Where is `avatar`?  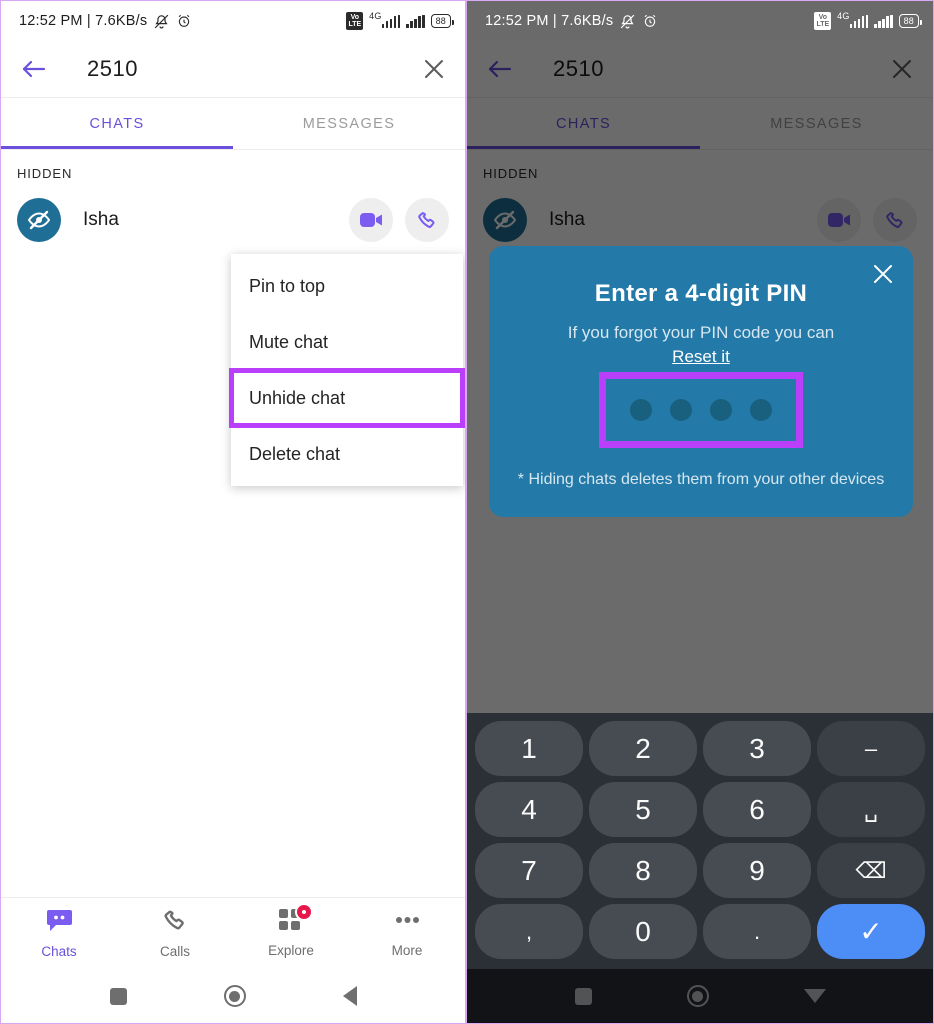 avatar is located at coordinates (39, 220).